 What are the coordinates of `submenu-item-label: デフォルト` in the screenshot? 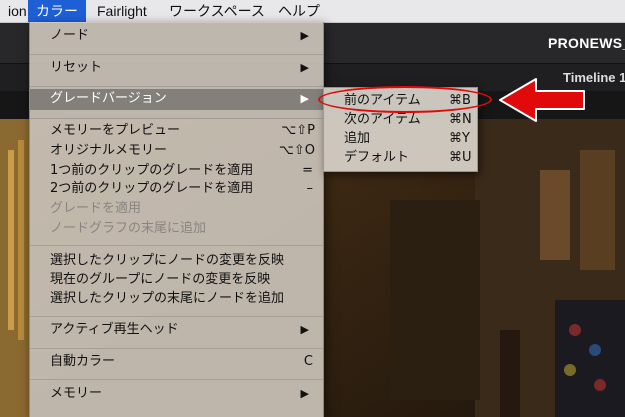 It's located at (377, 157).